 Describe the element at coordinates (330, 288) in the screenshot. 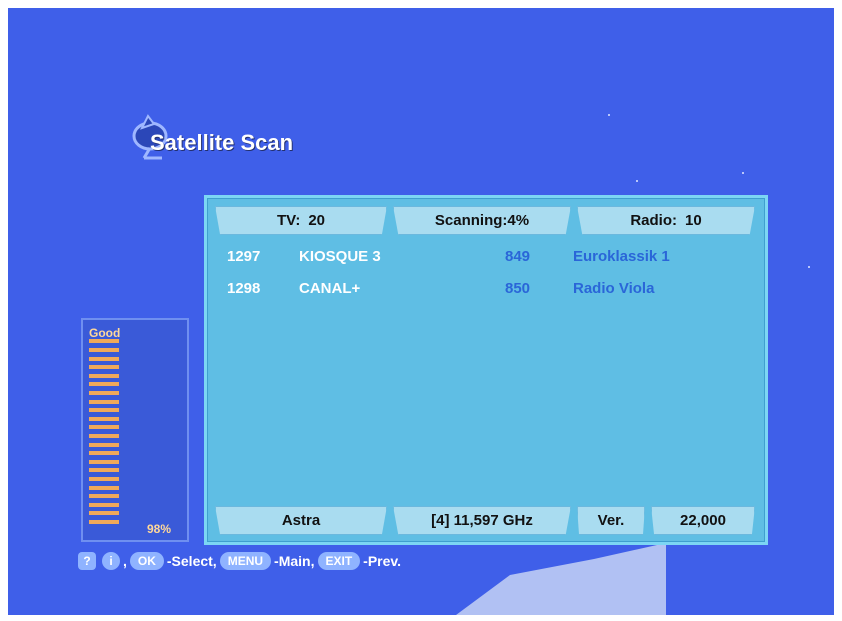

I see `tv-channel-name: CANAL+` at that location.